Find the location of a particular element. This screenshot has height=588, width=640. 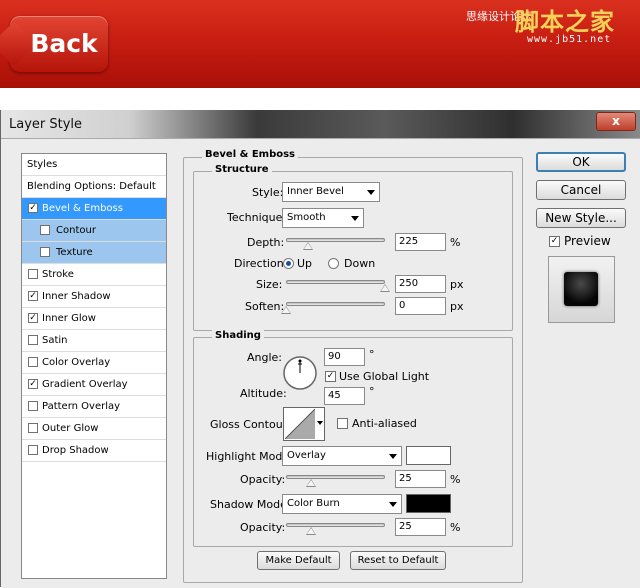

shadow-color-swatch is located at coordinates (428, 503).